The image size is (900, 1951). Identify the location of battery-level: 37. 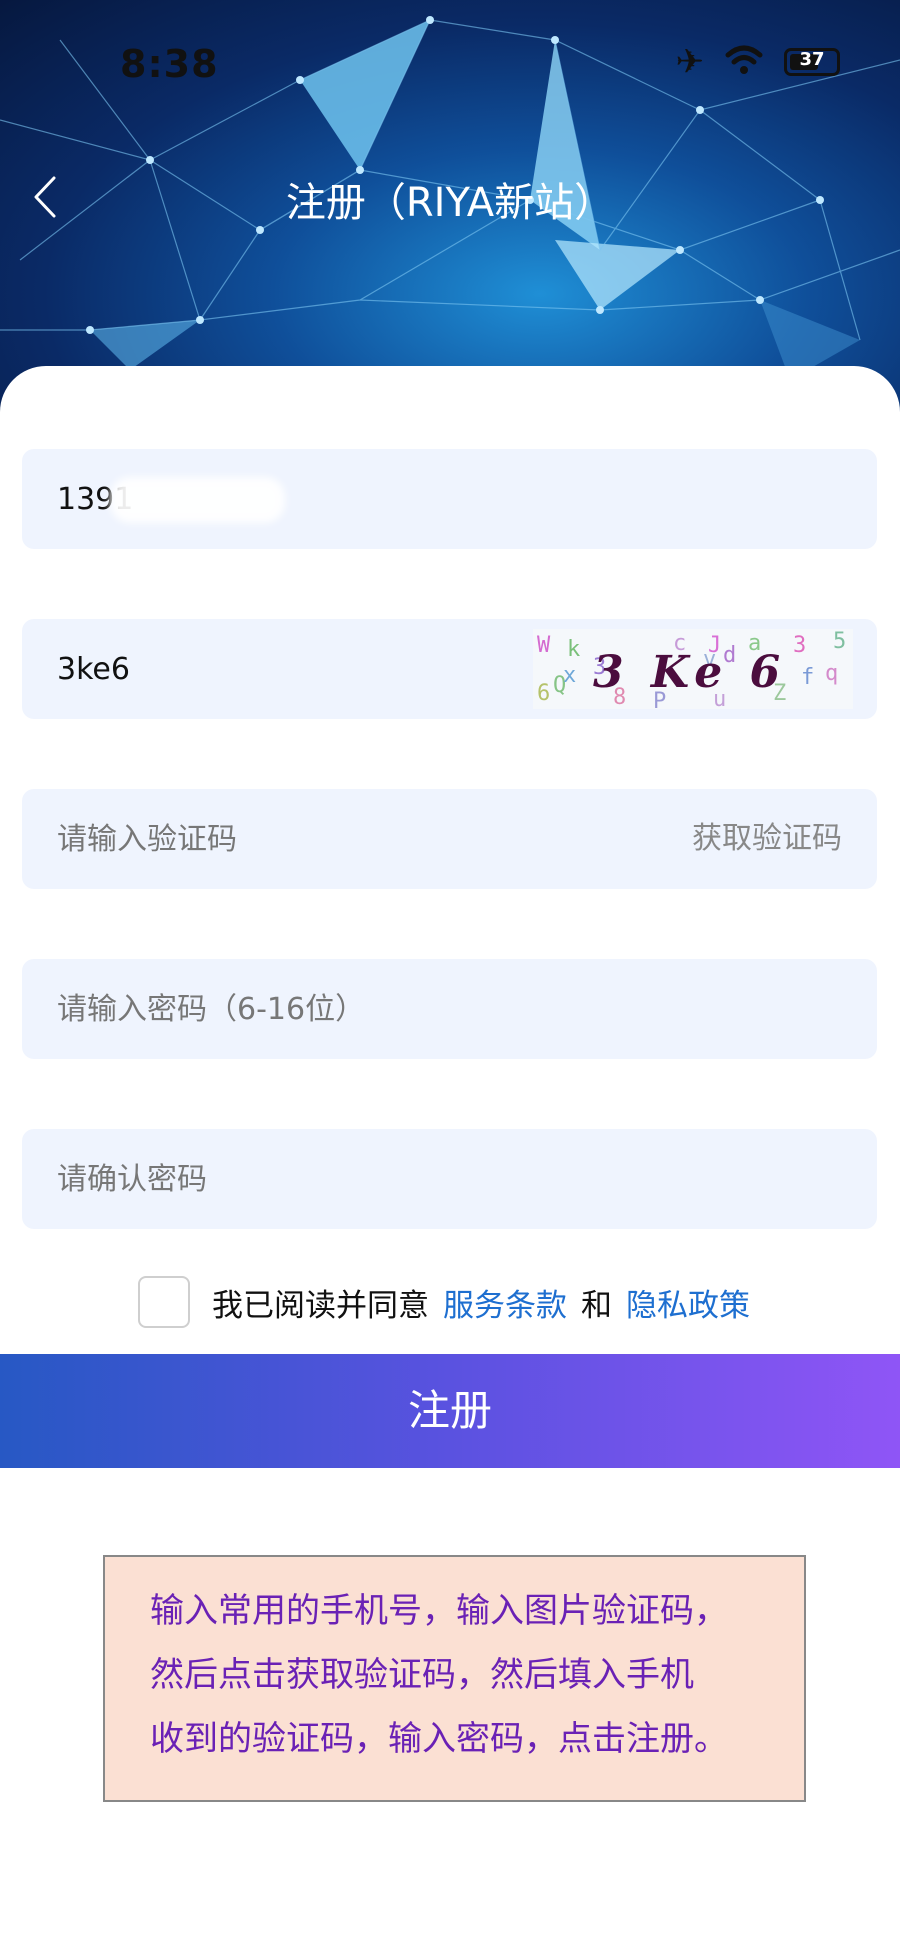
(812, 59).